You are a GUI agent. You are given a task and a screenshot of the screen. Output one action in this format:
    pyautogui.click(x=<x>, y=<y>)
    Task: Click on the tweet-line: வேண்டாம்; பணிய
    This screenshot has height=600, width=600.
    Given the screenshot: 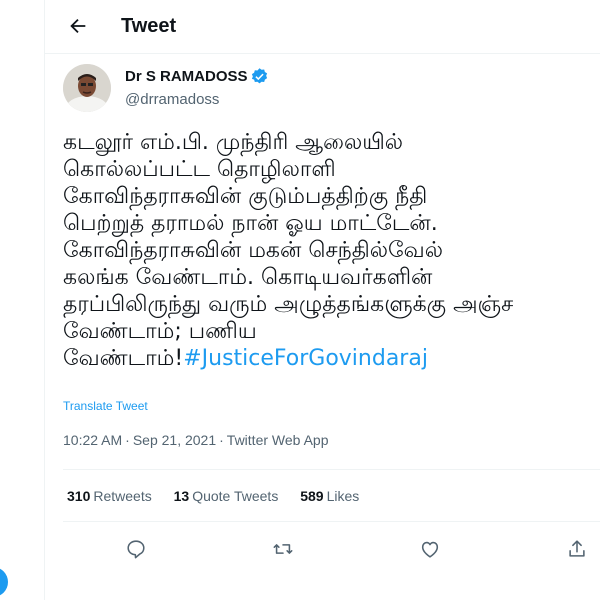 What is the action you would take?
    pyautogui.click(x=160, y=331)
    